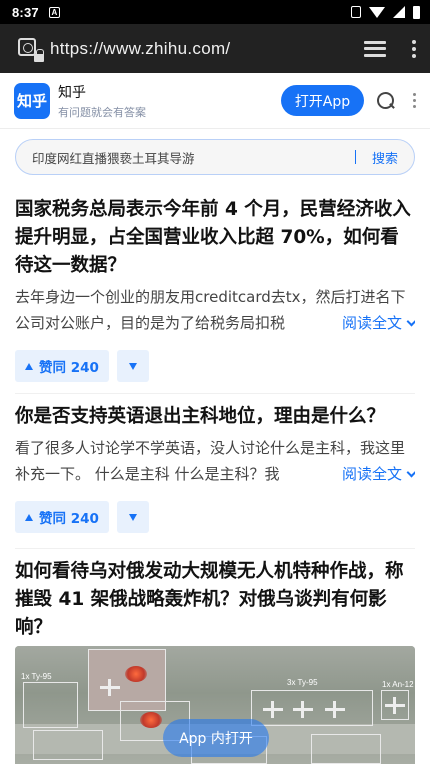 This screenshot has width=430, height=764. What do you see at coordinates (302, 682) in the screenshot?
I see `image-label: 3x Ty-95` at bounding box center [302, 682].